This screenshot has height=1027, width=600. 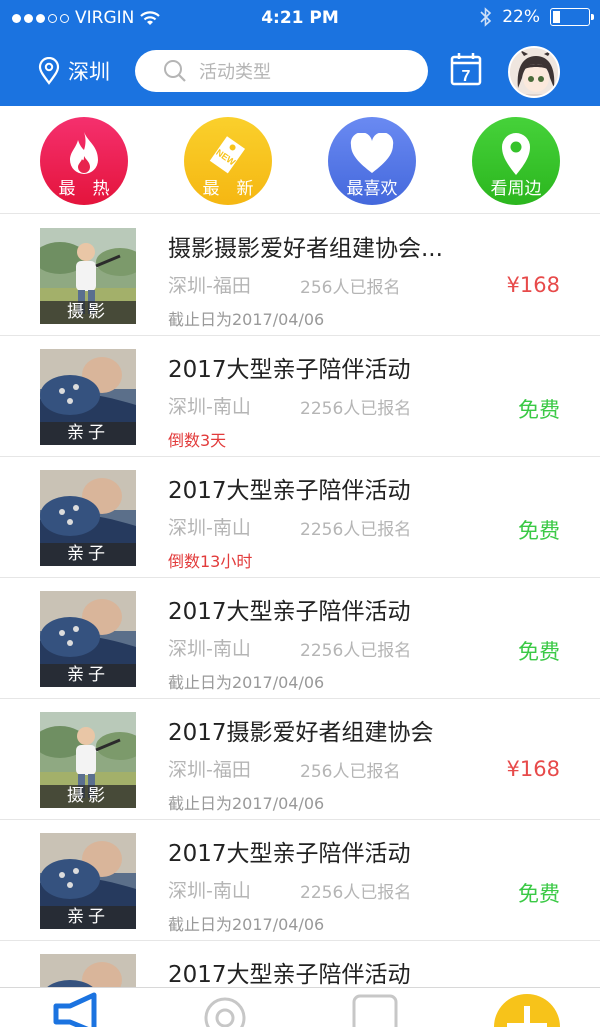 What do you see at coordinates (516, 189) in the screenshot?
I see `category-nearby-label: 看周边` at bounding box center [516, 189].